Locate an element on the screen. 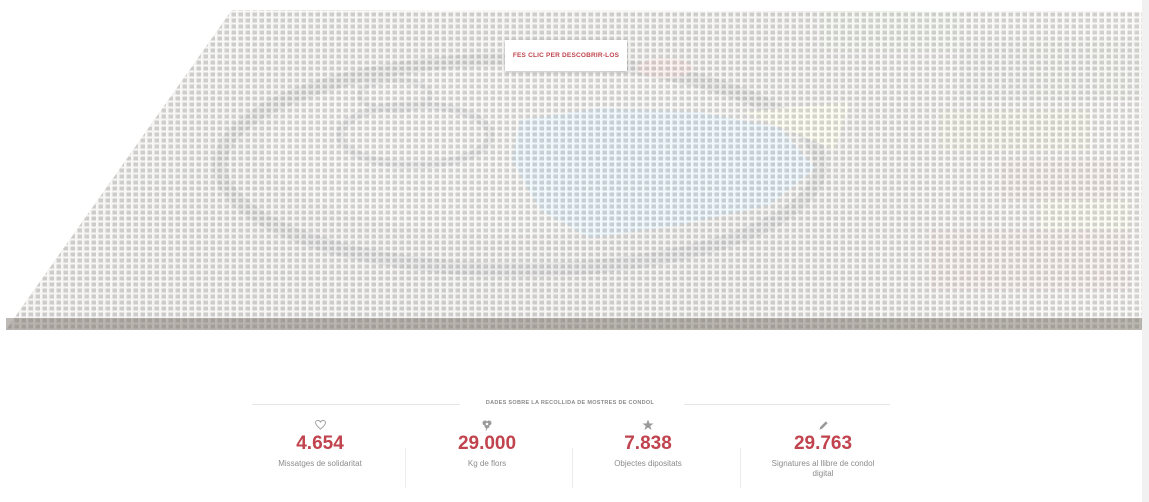 This screenshot has width=1149, height=502. stat-label: Objectes dipositats is located at coordinates (648, 463).